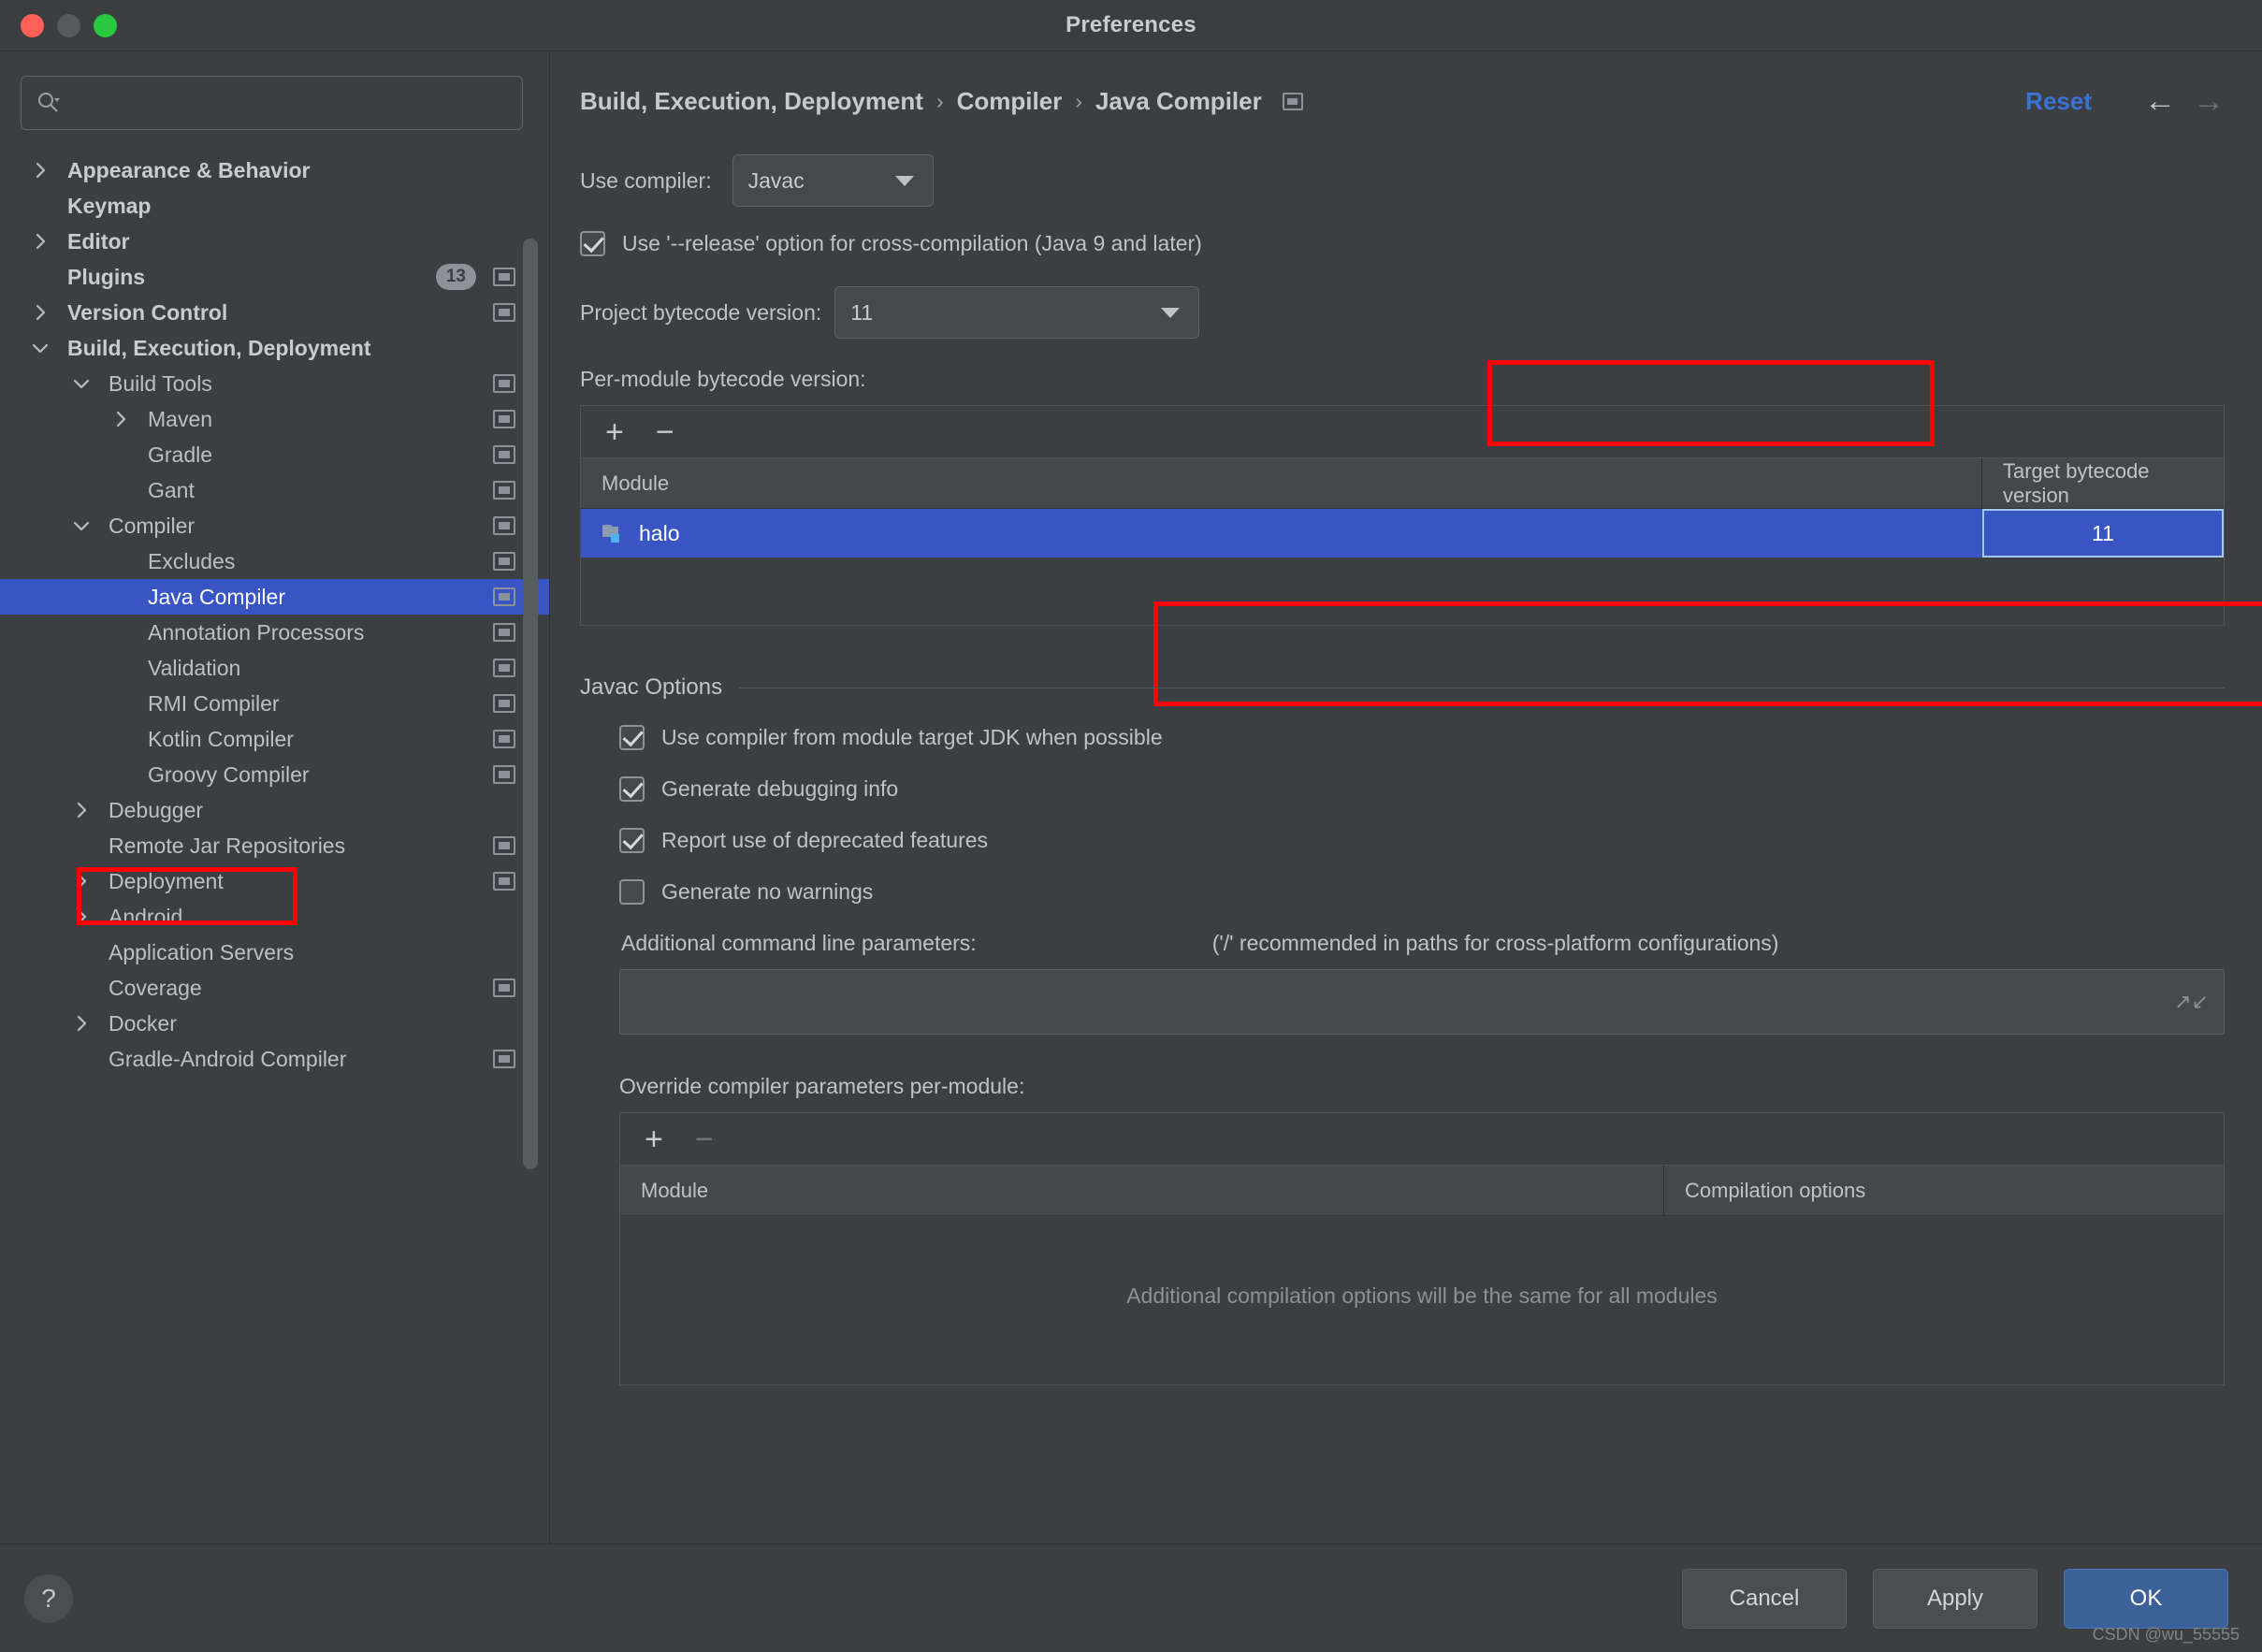  Describe the element at coordinates (833, 180) in the screenshot. I see `use-compiler-select: Javac` at that location.